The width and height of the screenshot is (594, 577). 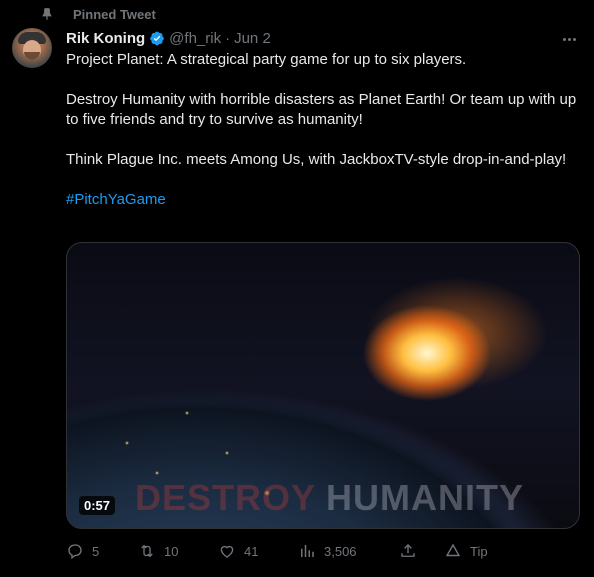 I want to click on heart-icon, so click(x=227, y=551).